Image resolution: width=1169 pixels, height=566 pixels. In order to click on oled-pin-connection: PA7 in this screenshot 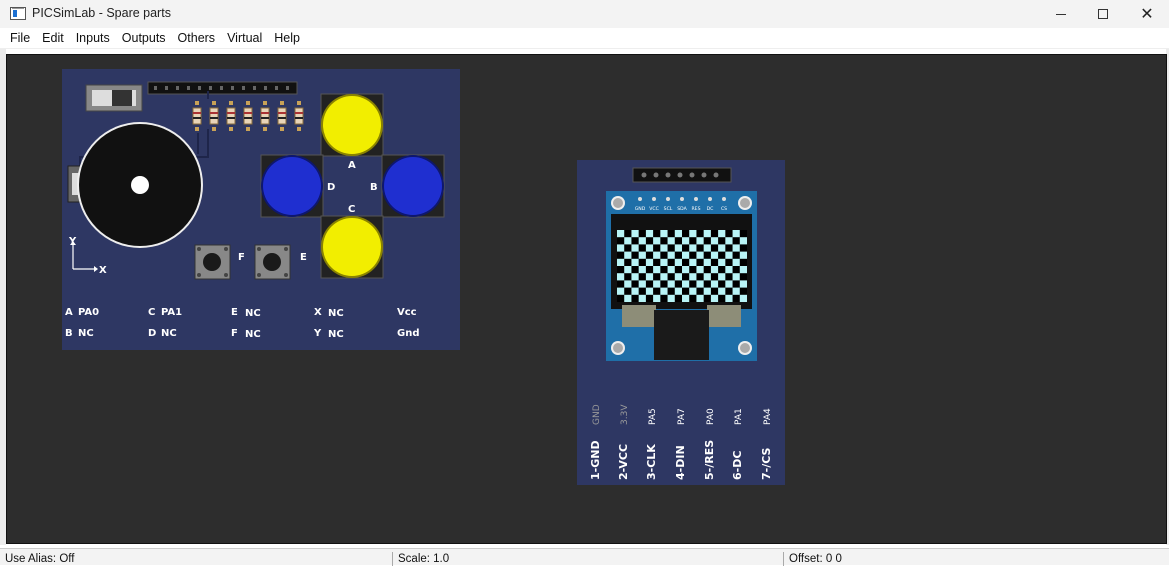, I will do `click(682, 416)`.